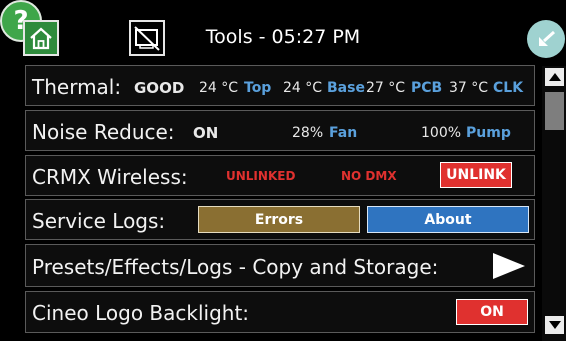 The height and width of the screenshot is (341, 566). Describe the element at coordinates (308, 133) in the screenshot. I see `fan-value: 28%` at that location.